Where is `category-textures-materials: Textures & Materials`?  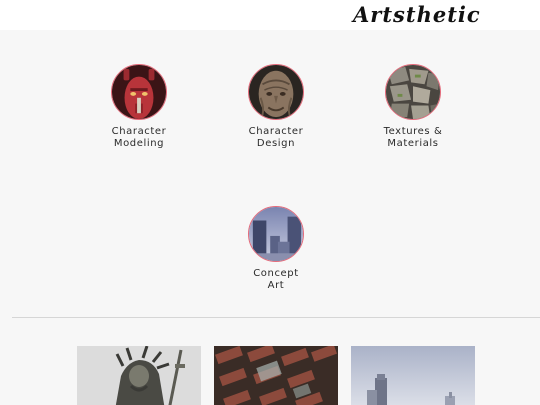 category-textures-materials: Textures & Materials is located at coordinates (413, 107).